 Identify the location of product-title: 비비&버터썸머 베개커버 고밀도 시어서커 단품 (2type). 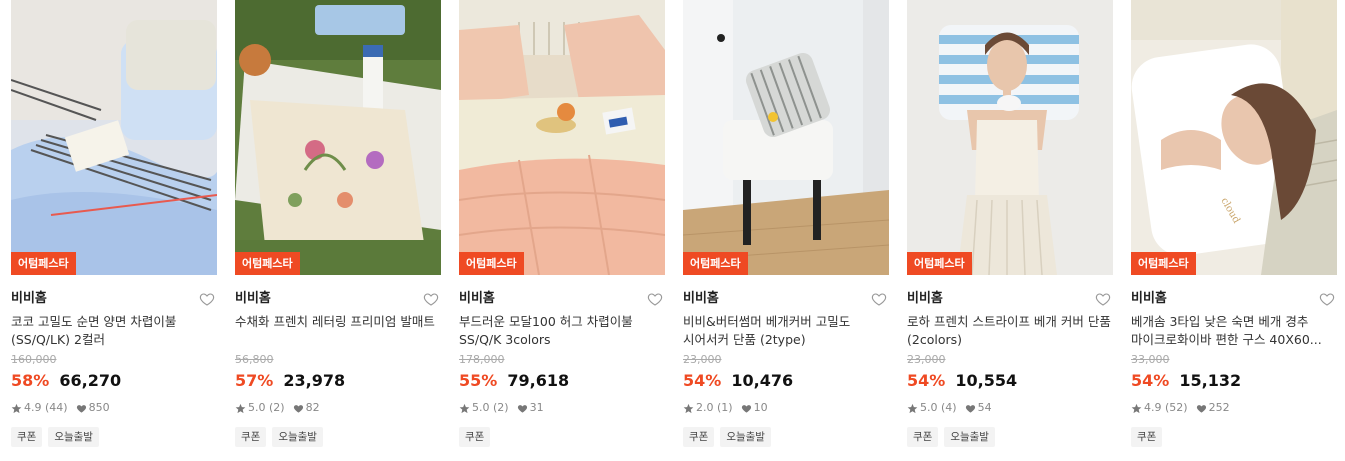
(786, 331).